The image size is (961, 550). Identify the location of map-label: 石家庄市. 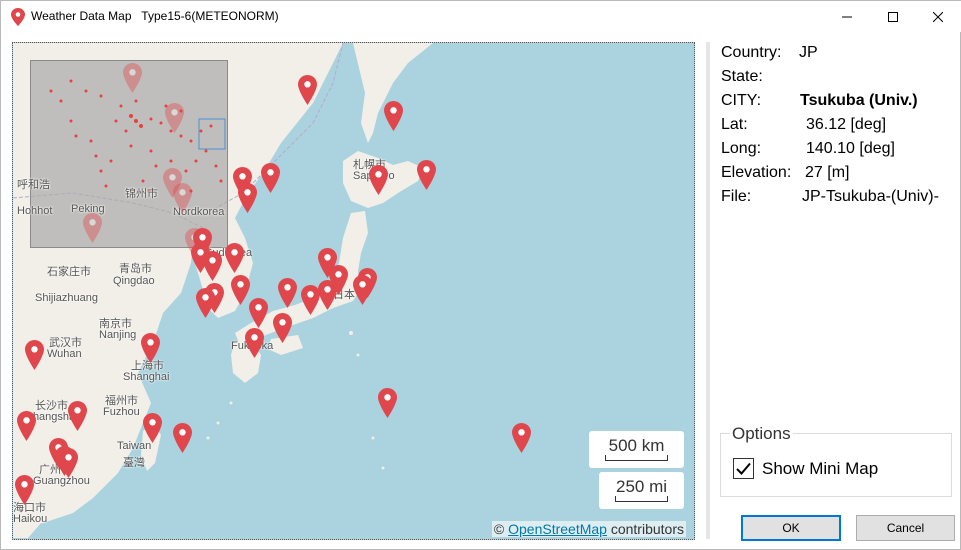
(69, 272).